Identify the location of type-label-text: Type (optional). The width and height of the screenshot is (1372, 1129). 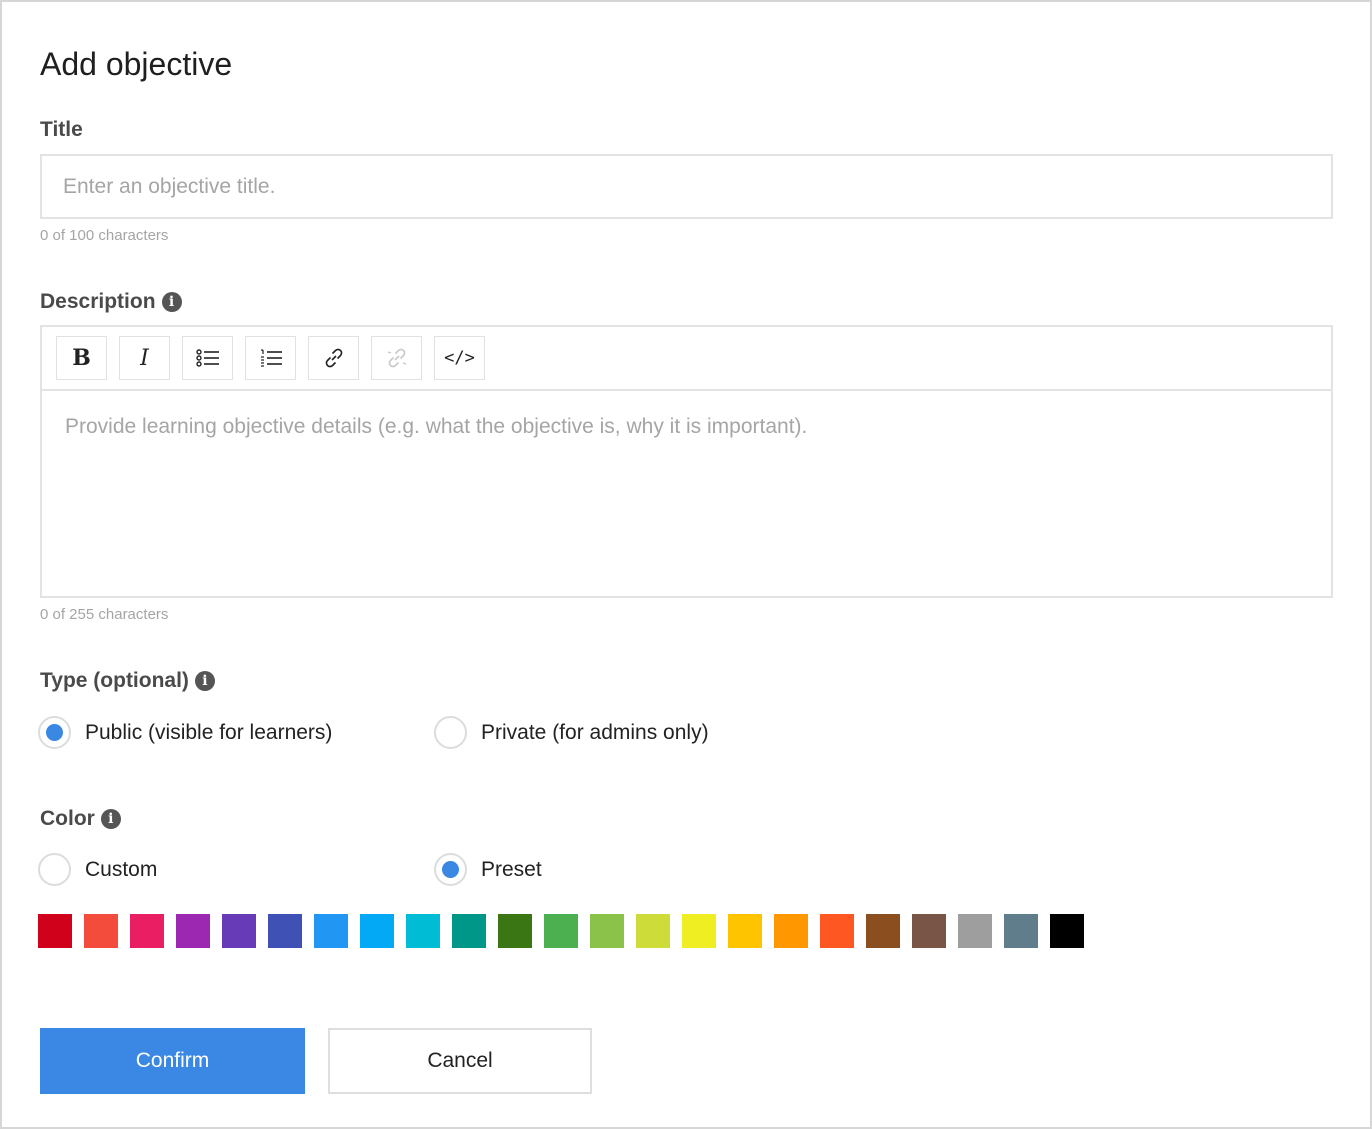
(114, 680).